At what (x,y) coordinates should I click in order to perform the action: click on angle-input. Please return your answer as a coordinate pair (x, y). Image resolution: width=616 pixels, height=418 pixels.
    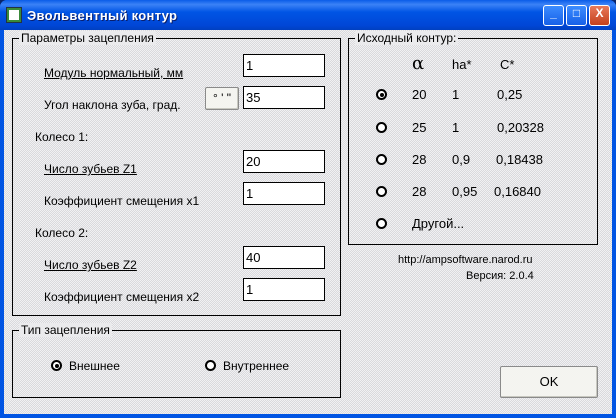
    Looking at the image, I should click on (284, 97).